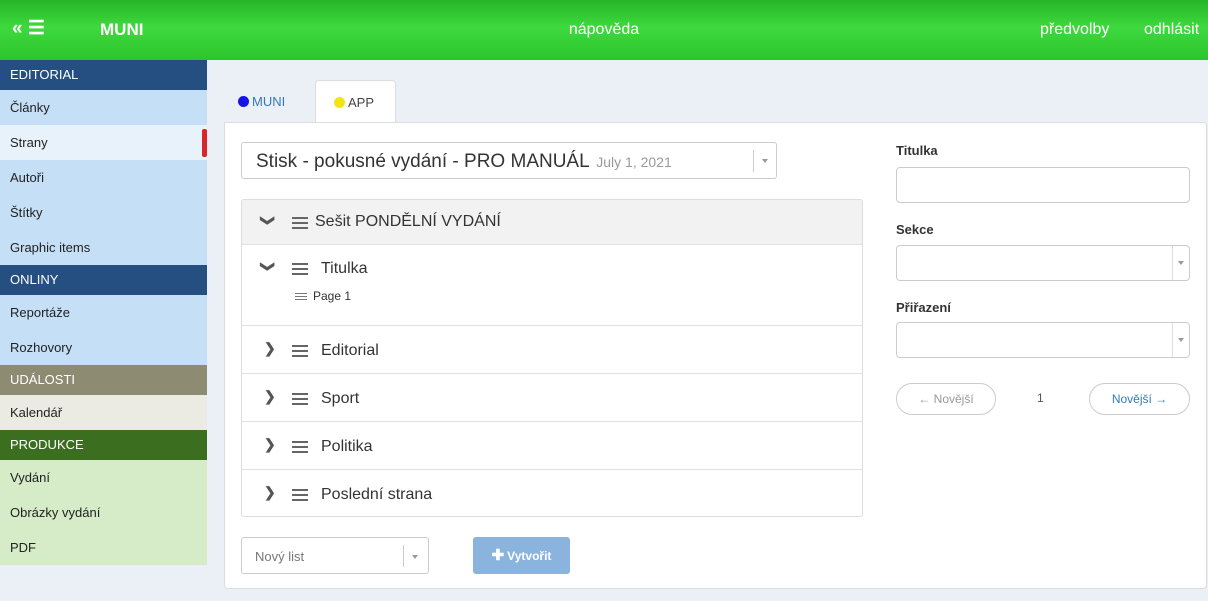 The image size is (1208, 601). Describe the element at coordinates (946, 399) in the screenshot. I see `pager-prev-button: ← Novější` at that location.